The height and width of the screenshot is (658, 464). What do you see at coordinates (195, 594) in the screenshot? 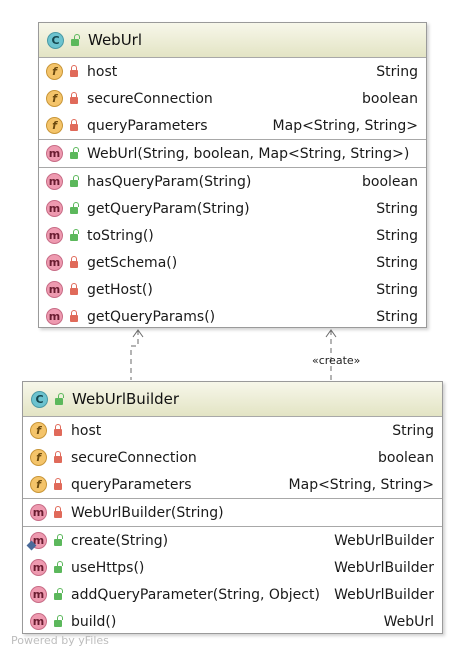
I see `method-name: addQueryParameter(String, Object)` at bounding box center [195, 594].